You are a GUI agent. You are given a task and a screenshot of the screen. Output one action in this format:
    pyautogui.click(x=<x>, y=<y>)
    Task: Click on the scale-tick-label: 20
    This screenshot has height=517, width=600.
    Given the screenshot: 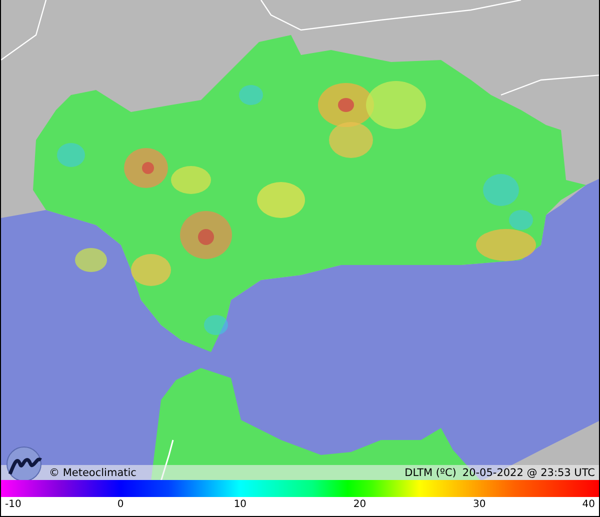 What is the action you would take?
    pyautogui.click(x=359, y=504)
    